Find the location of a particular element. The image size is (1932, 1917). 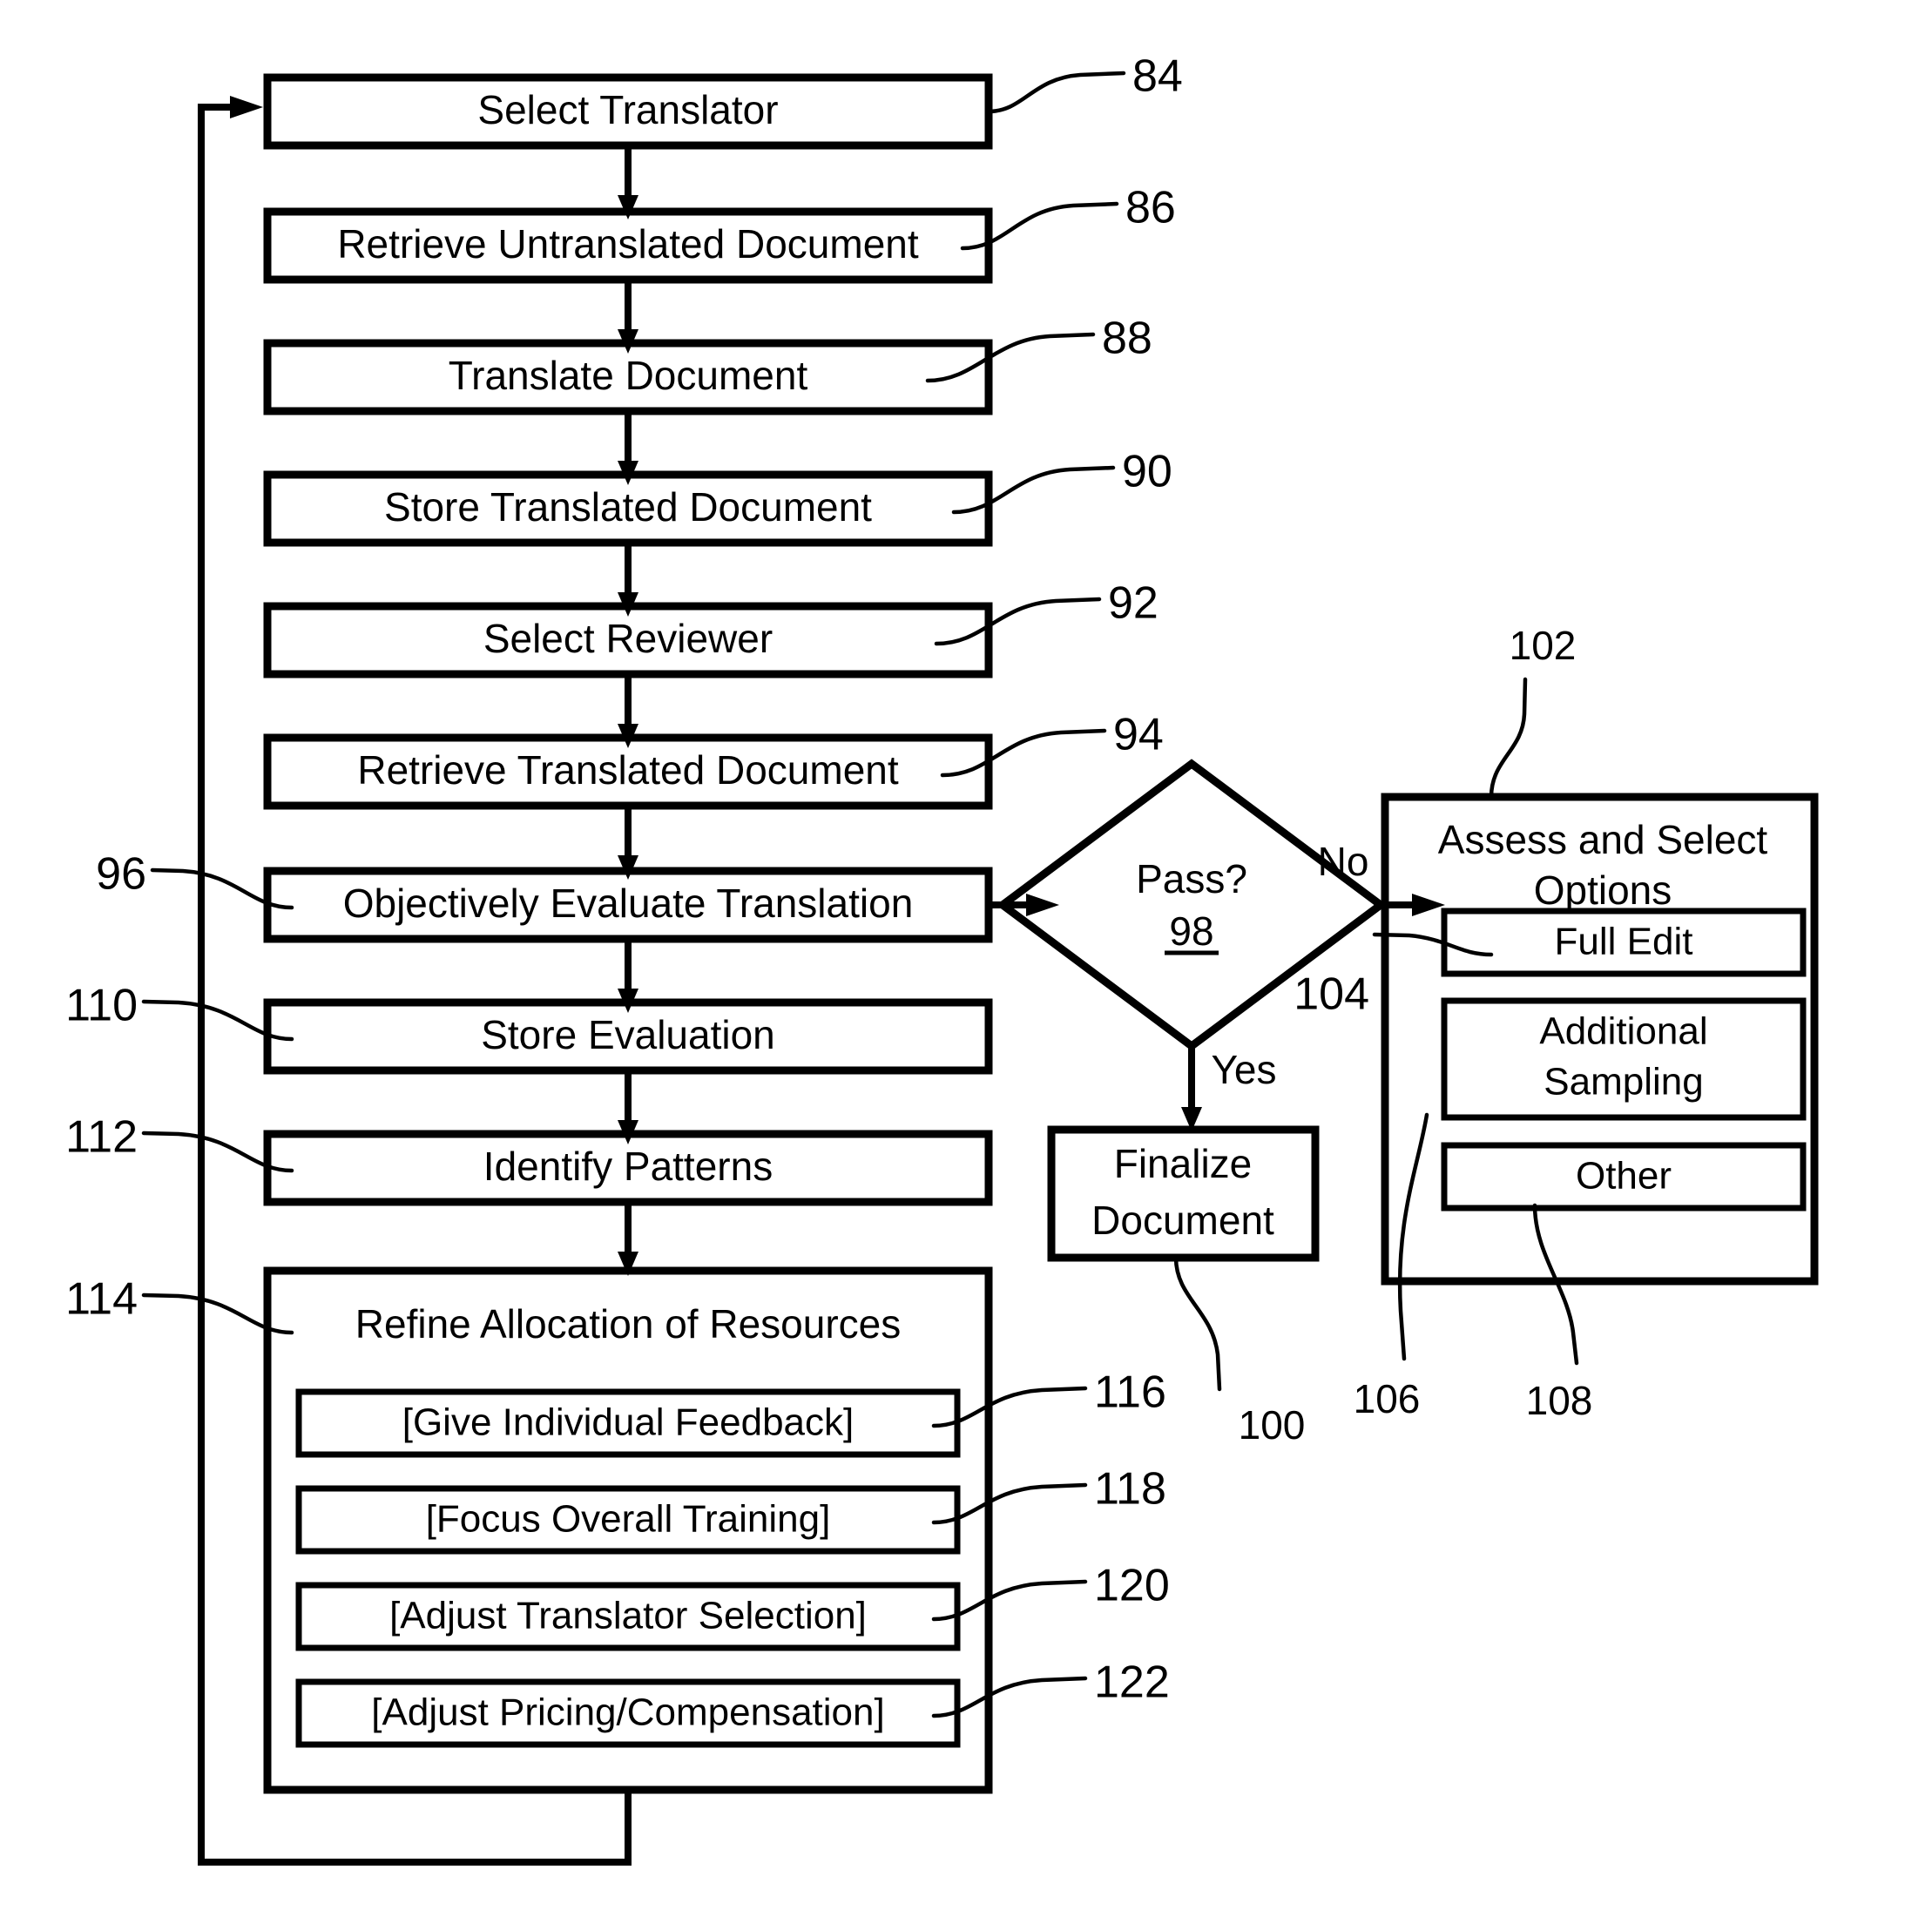

refine-action-label-adjust-translator: [Adjust Translator Selection] is located at coordinates (628, 1616).